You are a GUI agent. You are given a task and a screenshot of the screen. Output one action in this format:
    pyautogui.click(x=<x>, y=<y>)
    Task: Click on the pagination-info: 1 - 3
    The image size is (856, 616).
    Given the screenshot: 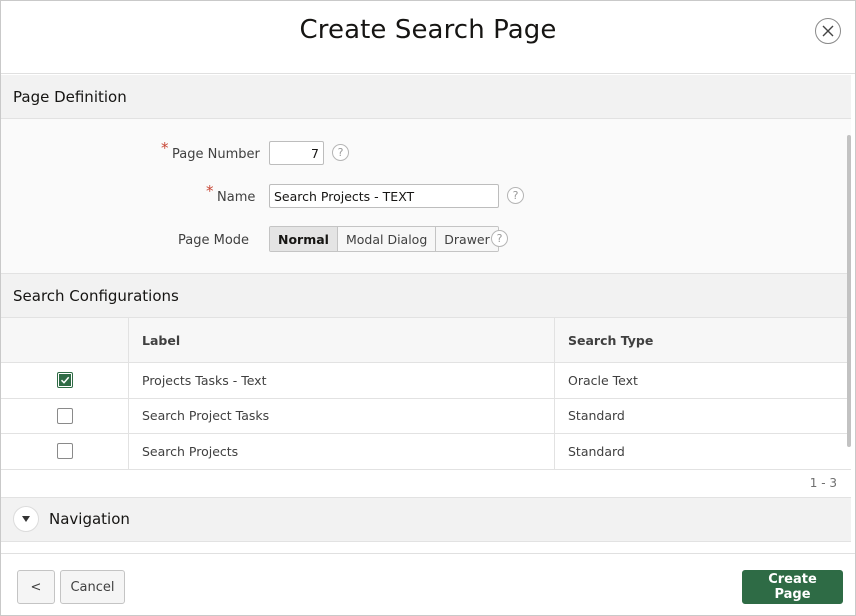 What is the action you would take?
    pyautogui.click(x=426, y=484)
    